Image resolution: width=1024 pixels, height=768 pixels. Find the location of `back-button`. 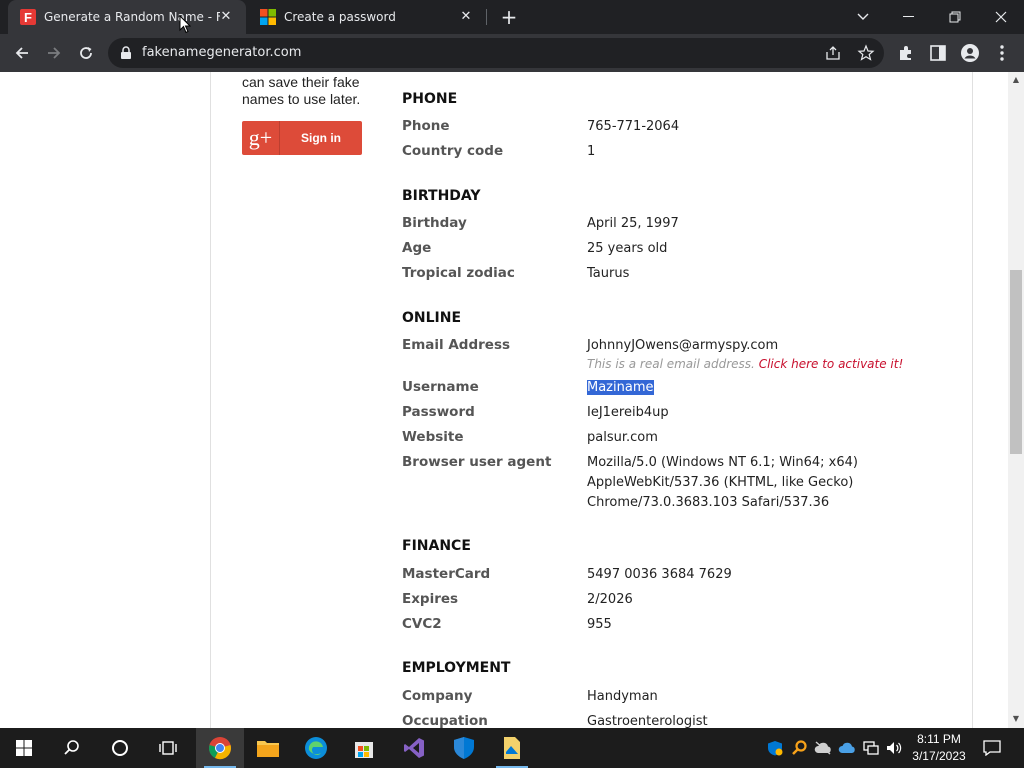

back-button is located at coordinates (22, 53).